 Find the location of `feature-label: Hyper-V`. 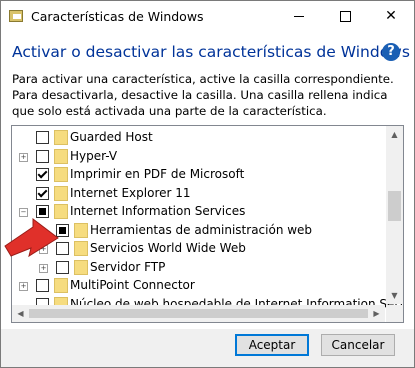

feature-label: Hyper-V is located at coordinates (94, 155).